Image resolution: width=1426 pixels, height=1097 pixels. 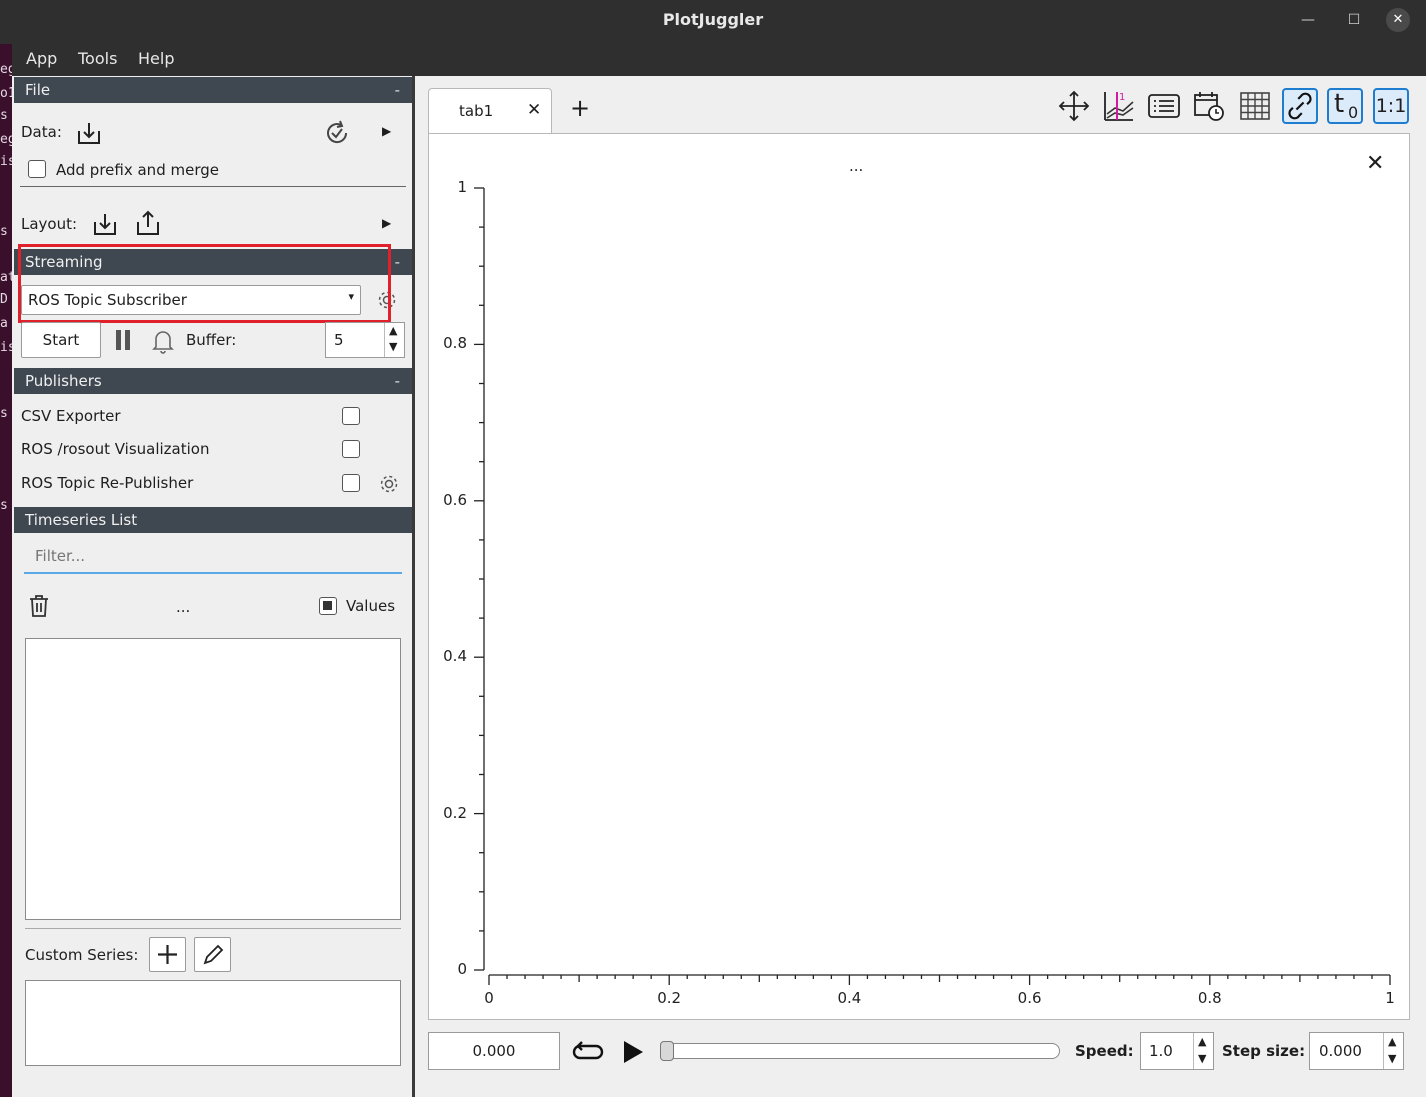 What do you see at coordinates (213, 557) in the screenshot?
I see `filter-input` at bounding box center [213, 557].